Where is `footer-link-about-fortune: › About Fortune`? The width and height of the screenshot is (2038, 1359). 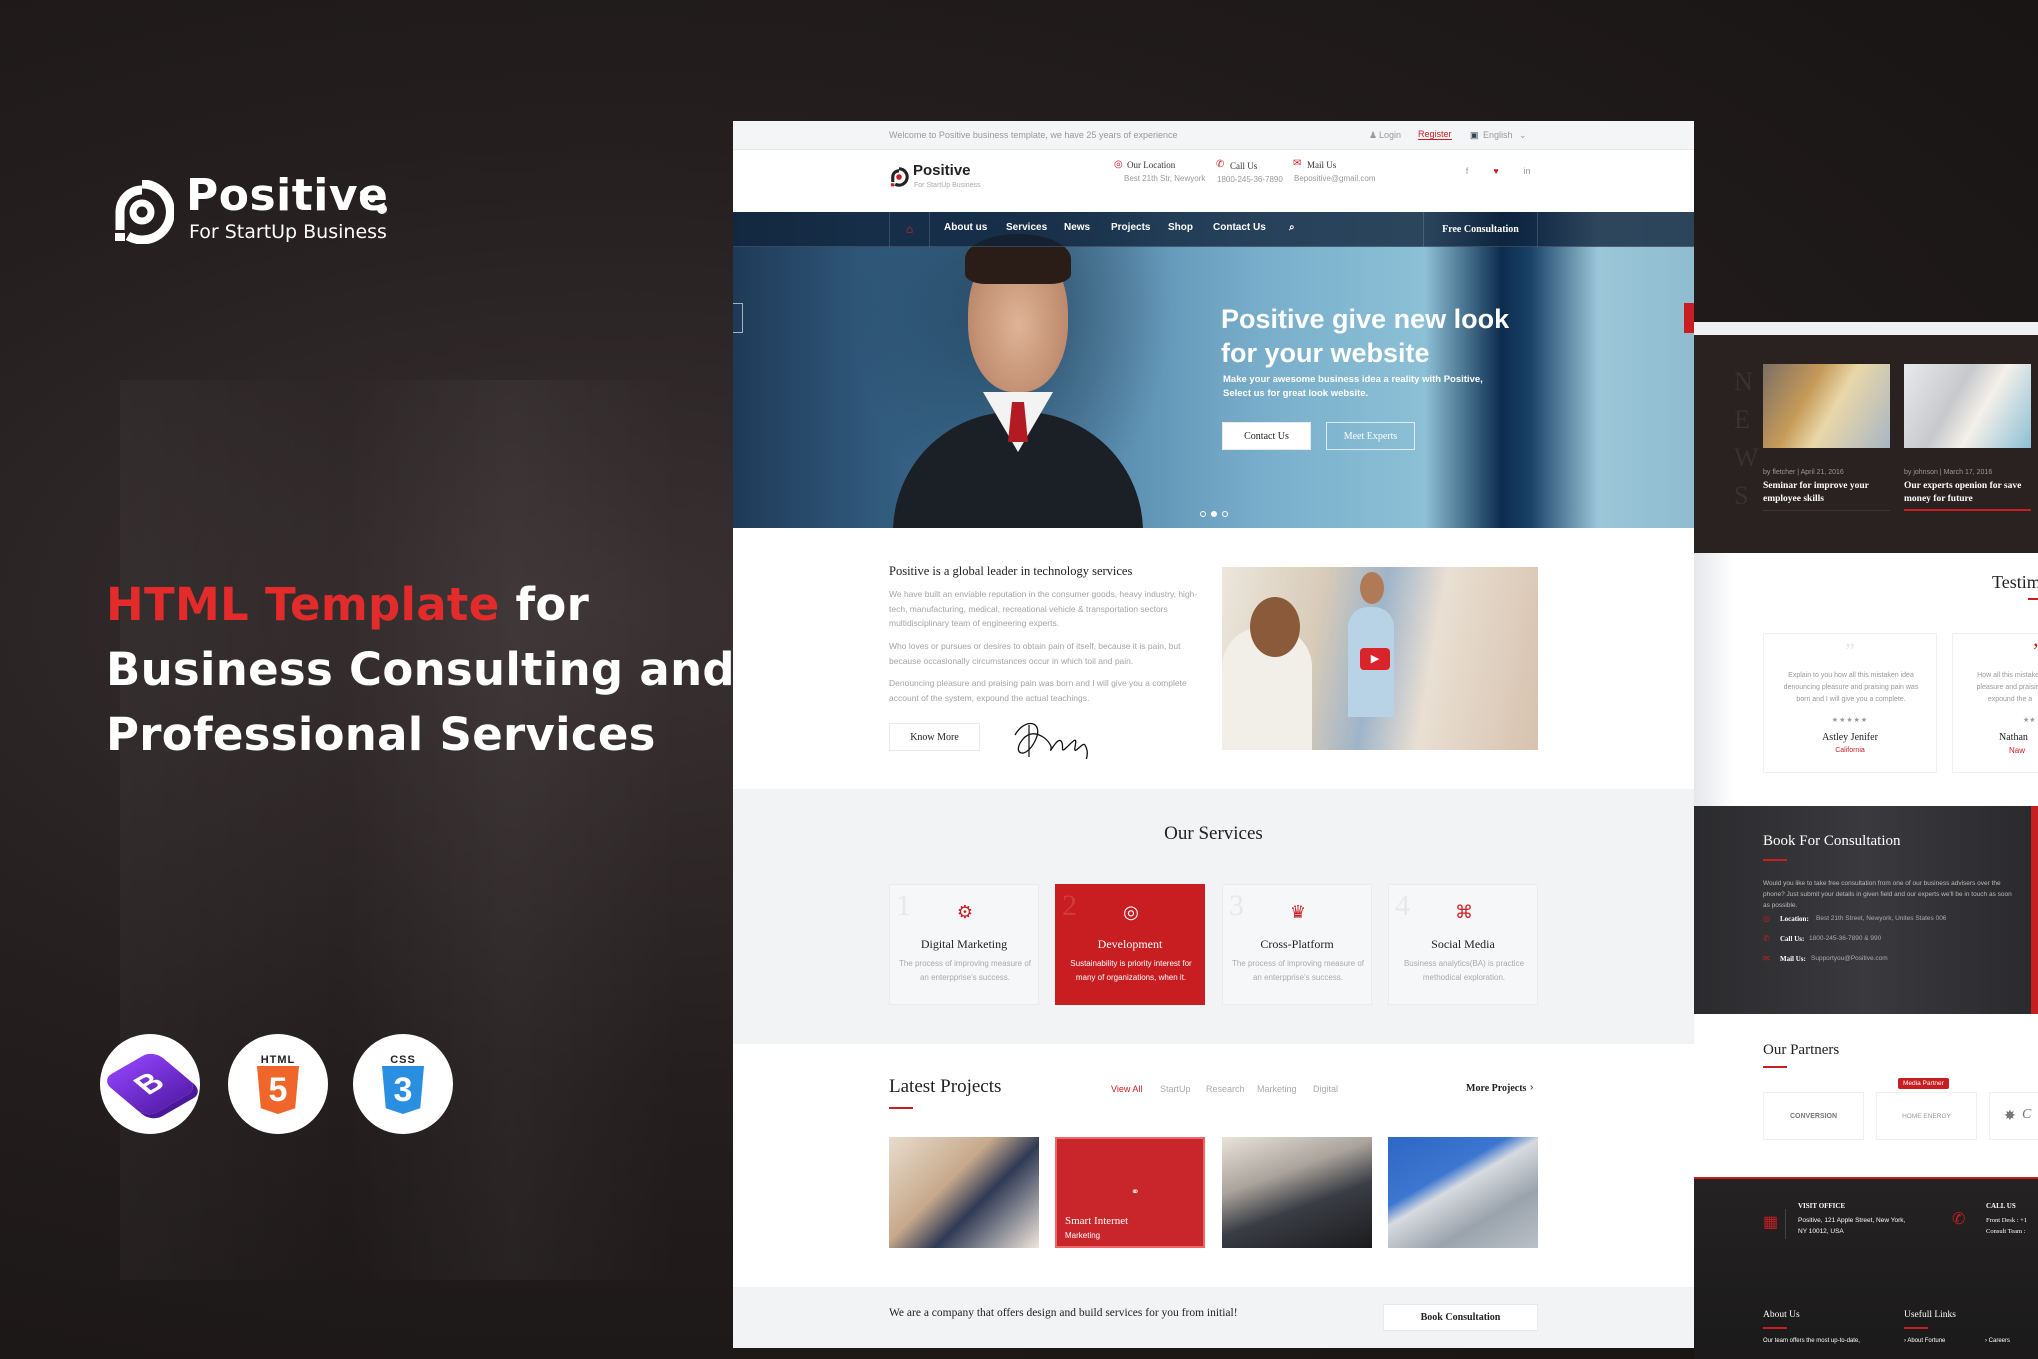 footer-link-about-fortune: › About Fortune is located at coordinates (1924, 1341).